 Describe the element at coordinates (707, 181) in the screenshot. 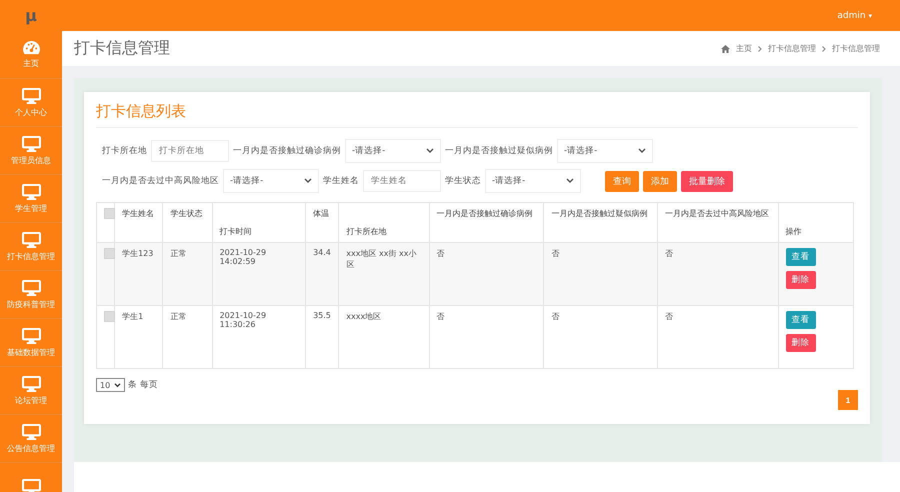

I see `action-button: 批量删除` at that location.